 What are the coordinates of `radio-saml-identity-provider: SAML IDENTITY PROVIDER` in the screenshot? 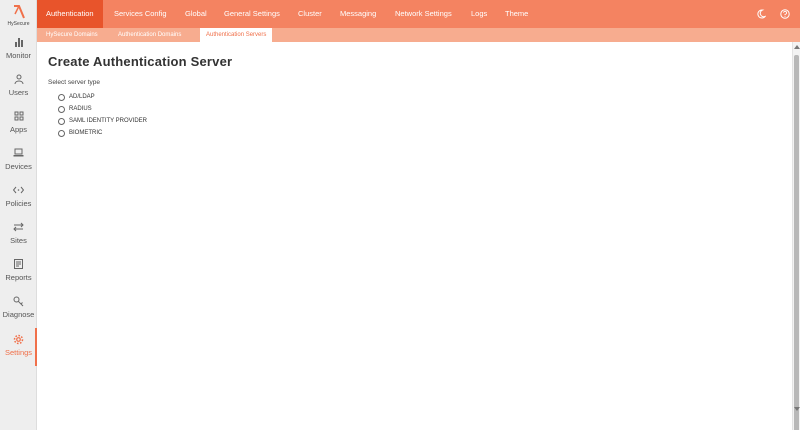 It's located at (418, 121).